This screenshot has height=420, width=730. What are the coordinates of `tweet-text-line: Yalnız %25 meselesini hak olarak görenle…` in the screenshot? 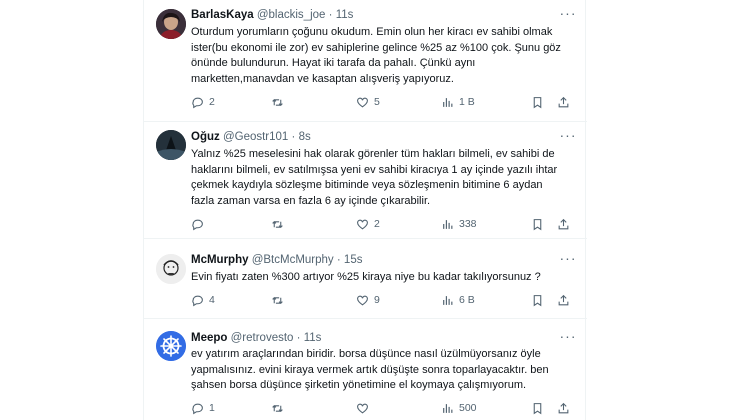 It's located at (373, 154).